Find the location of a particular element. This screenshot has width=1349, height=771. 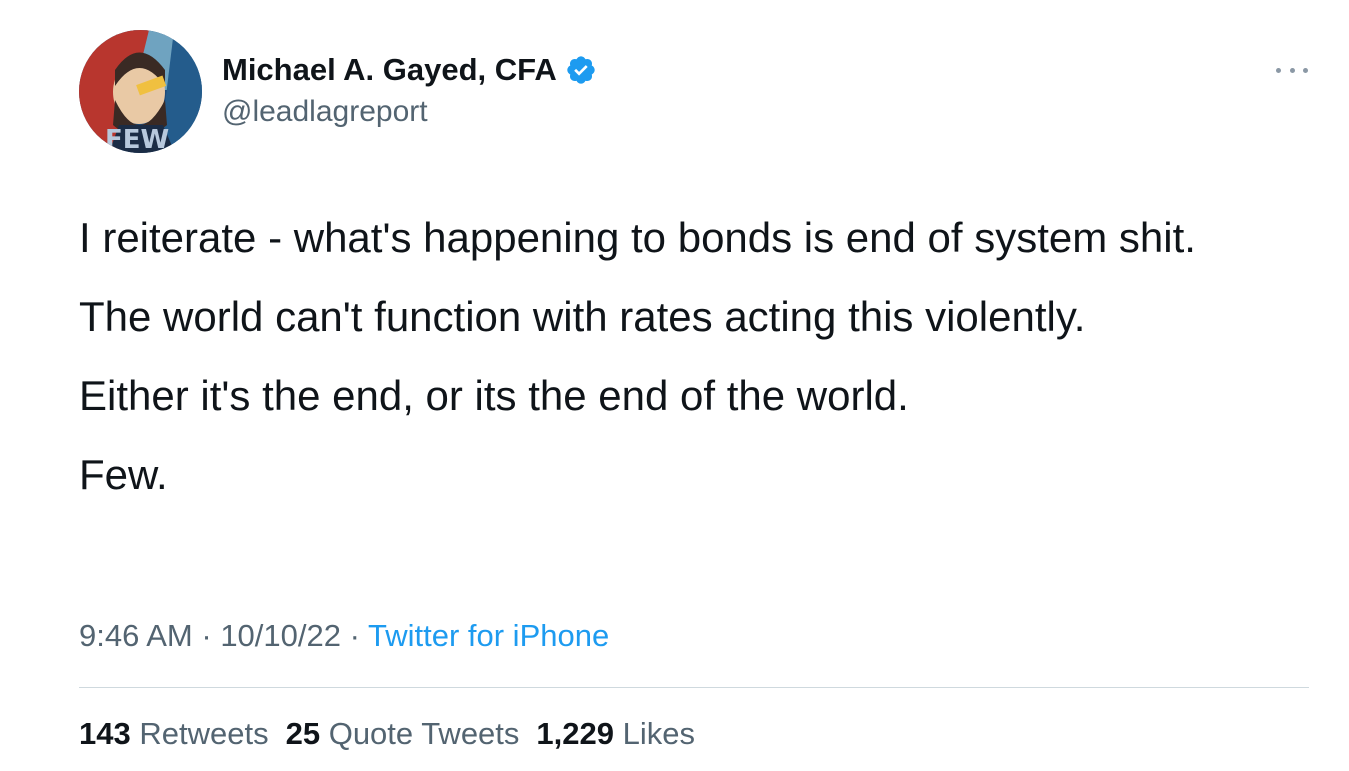

retweets-count: 143 is located at coordinates (105, 733).